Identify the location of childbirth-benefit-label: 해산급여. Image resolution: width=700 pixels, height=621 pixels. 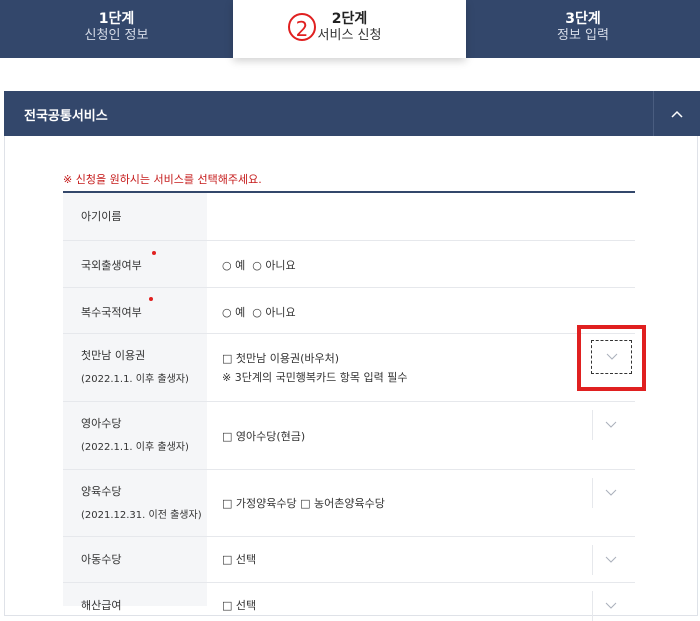
(101, 605).